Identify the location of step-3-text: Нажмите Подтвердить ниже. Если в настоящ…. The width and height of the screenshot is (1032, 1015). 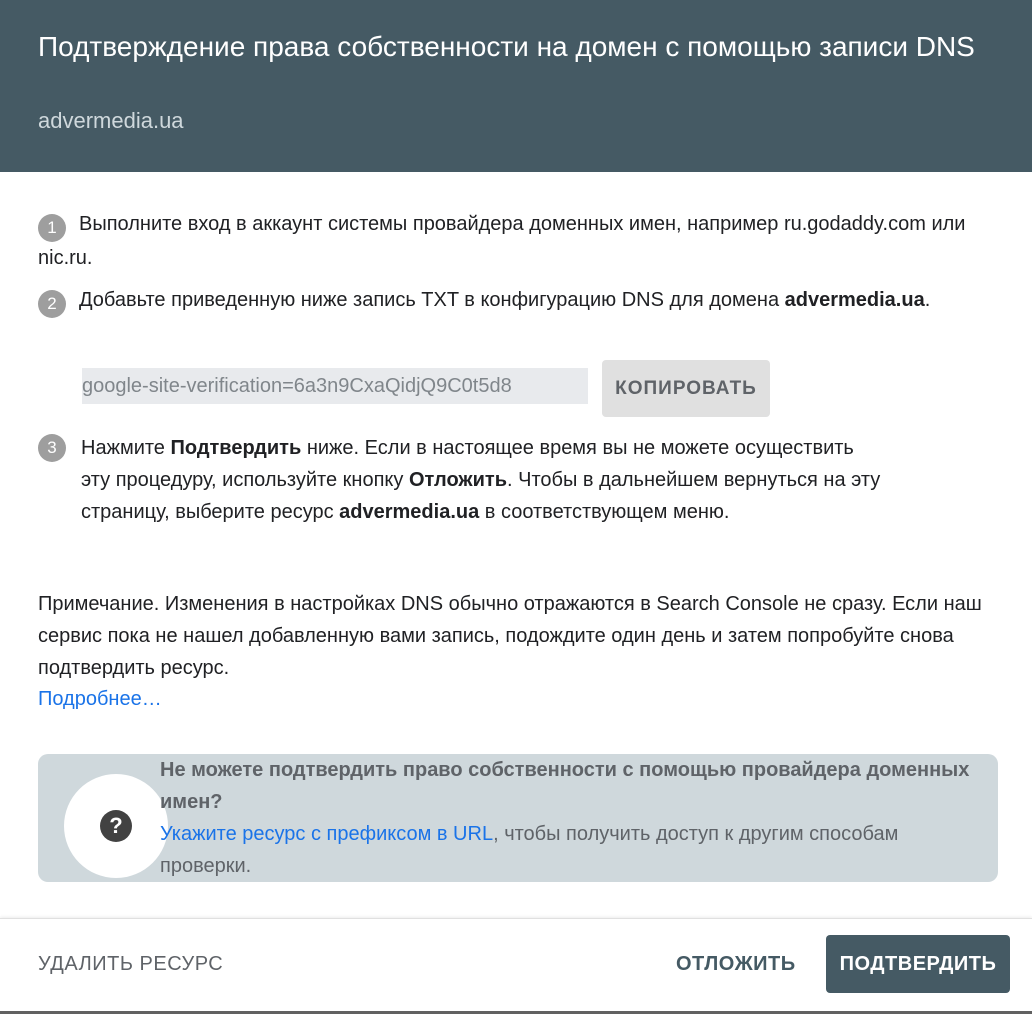
(481, 480).